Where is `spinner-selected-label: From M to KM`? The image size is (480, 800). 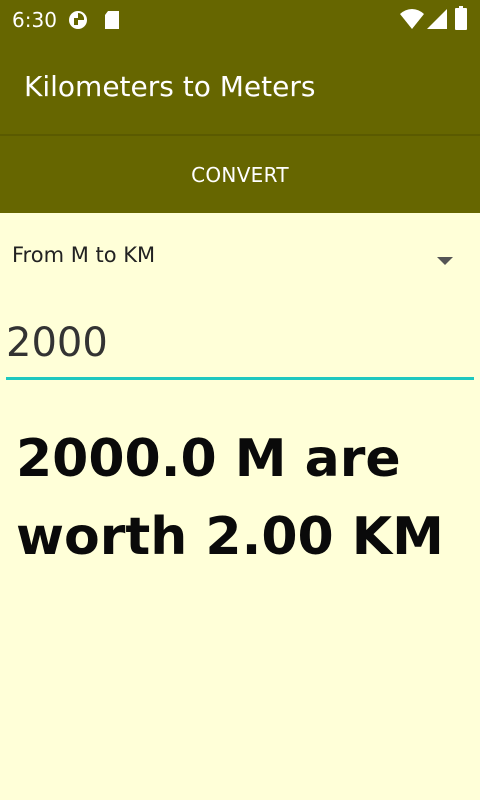 spinner-selected-label: From M to KM is located at coordinates (84, 255).